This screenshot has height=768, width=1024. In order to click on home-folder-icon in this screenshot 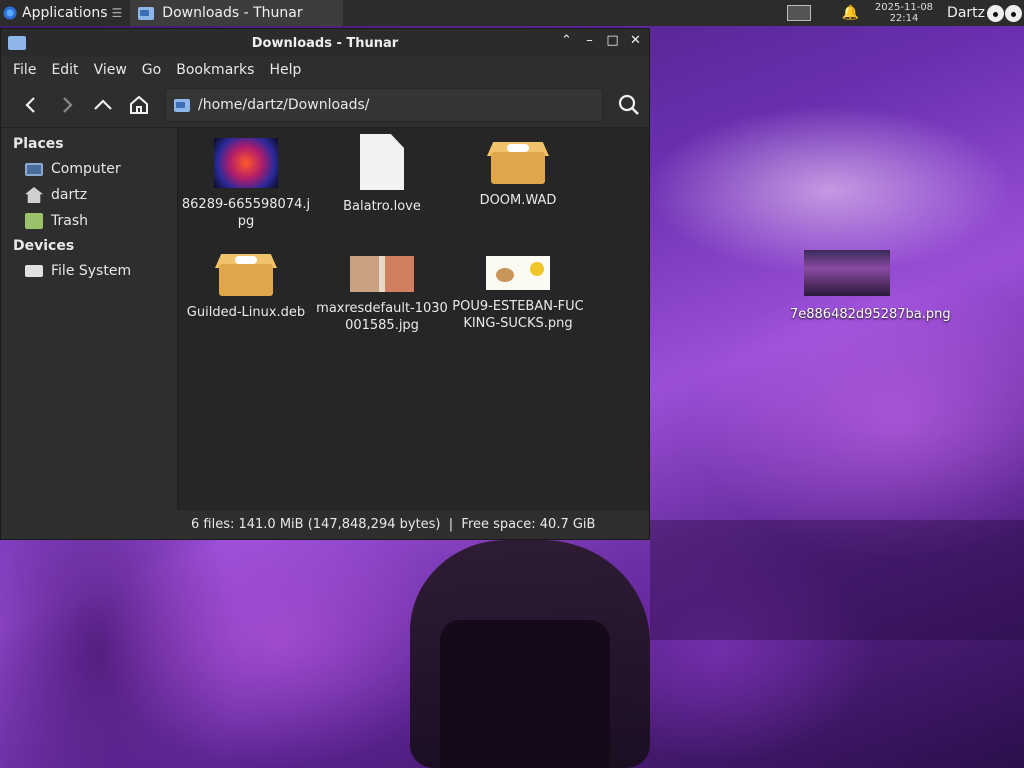, I will do `click(34, 195)`.